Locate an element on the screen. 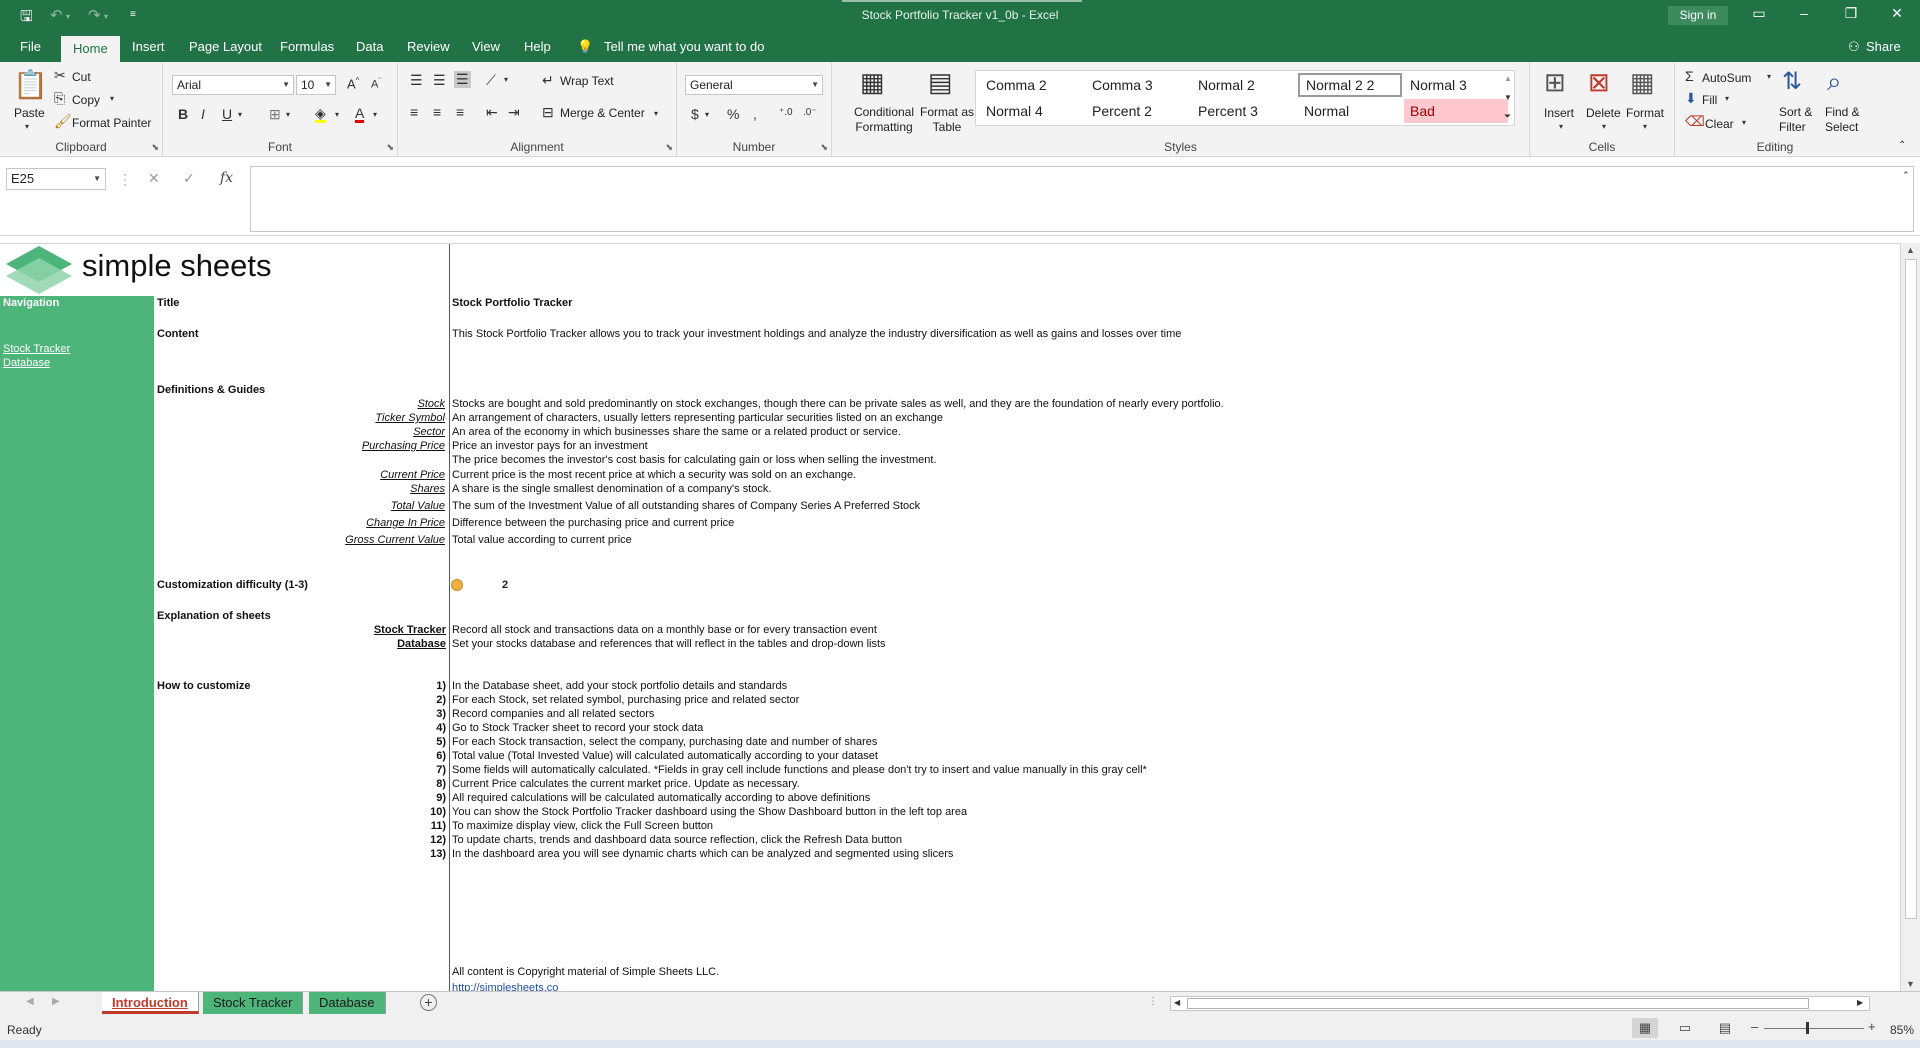 This screenshot has height=1048, width=1920. decrease-indent-icon: ⇤ is located at coordinates (492, 112).